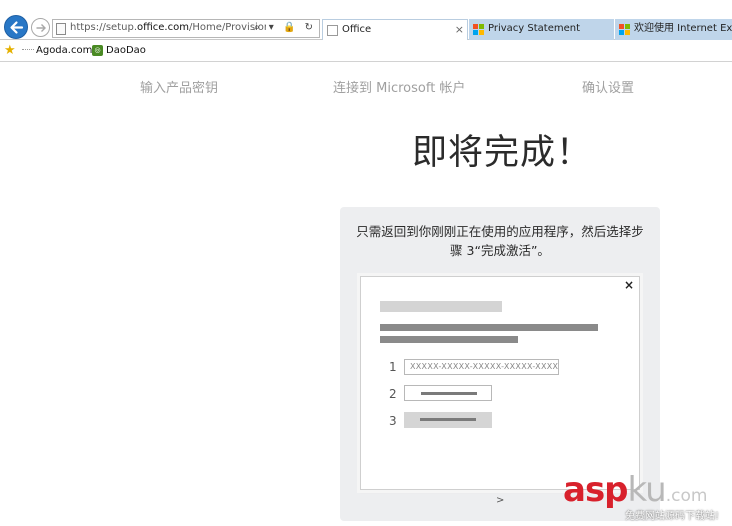  I want to click on close-icon: ×, so click(628, 285).